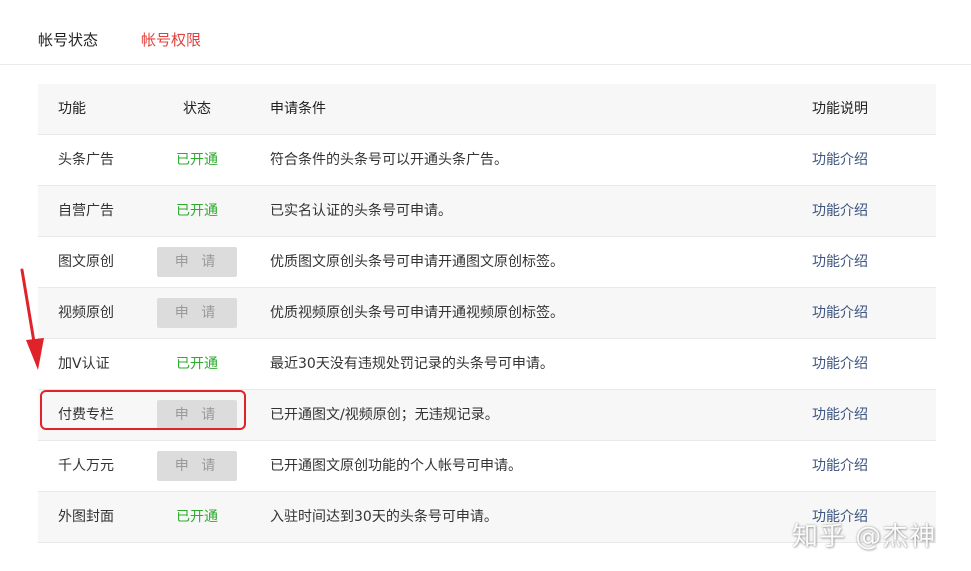 This screenshot has height=571, width=971. What do you see at coordinates (412, 364) in the screenshot?
I see `apply-condition: 最近30天没有违规处罚记录的头条号可申请。` at bounding box center [412, 364].